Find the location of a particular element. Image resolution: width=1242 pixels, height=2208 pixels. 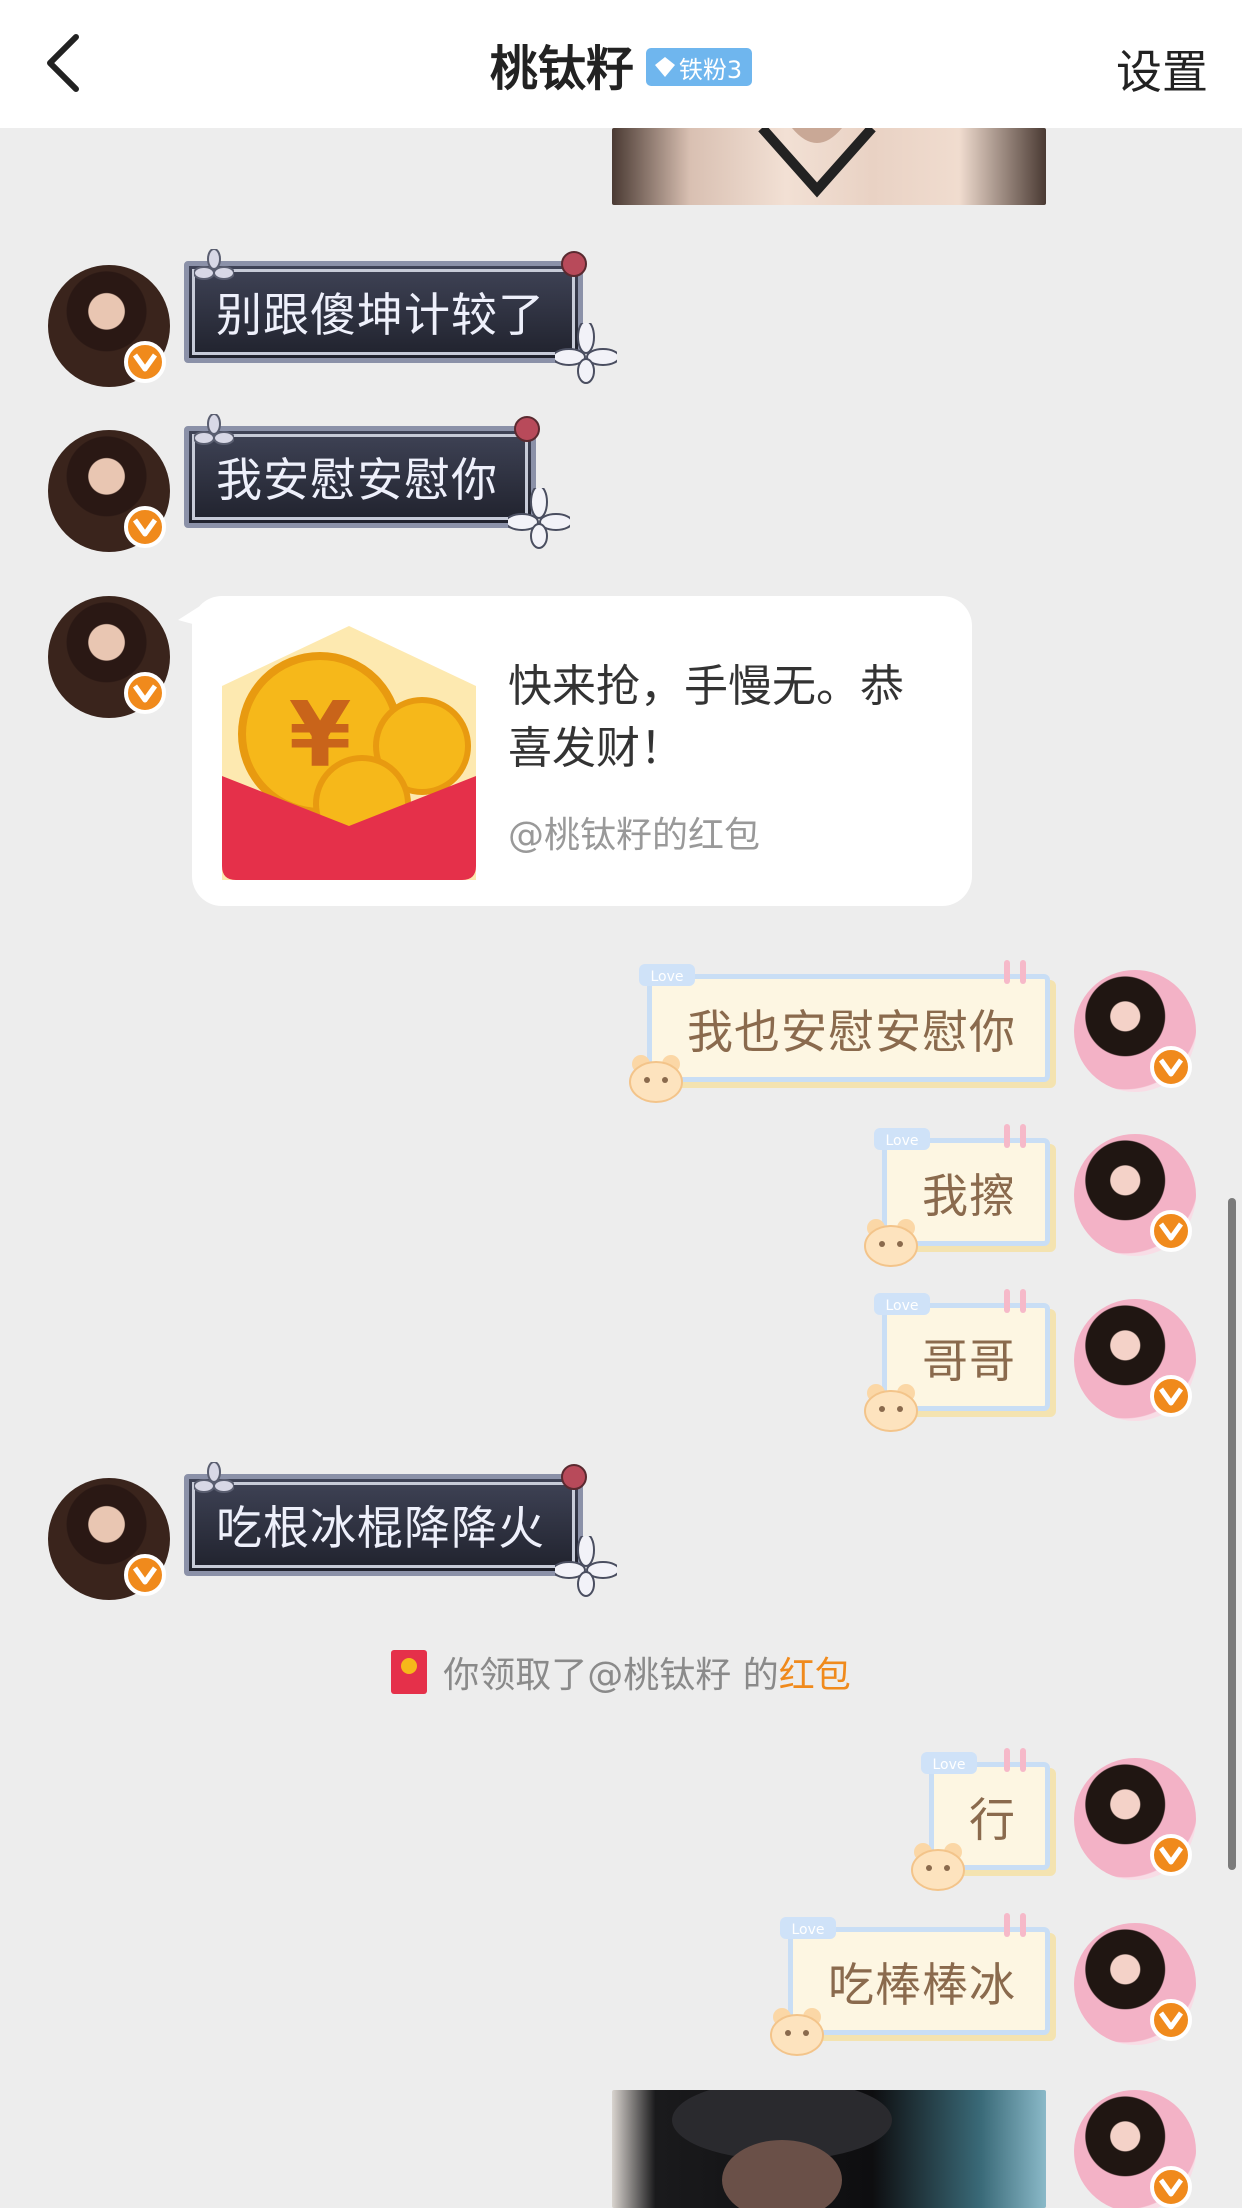

settings-button: 设置 is located at coordinates (1162, 69).